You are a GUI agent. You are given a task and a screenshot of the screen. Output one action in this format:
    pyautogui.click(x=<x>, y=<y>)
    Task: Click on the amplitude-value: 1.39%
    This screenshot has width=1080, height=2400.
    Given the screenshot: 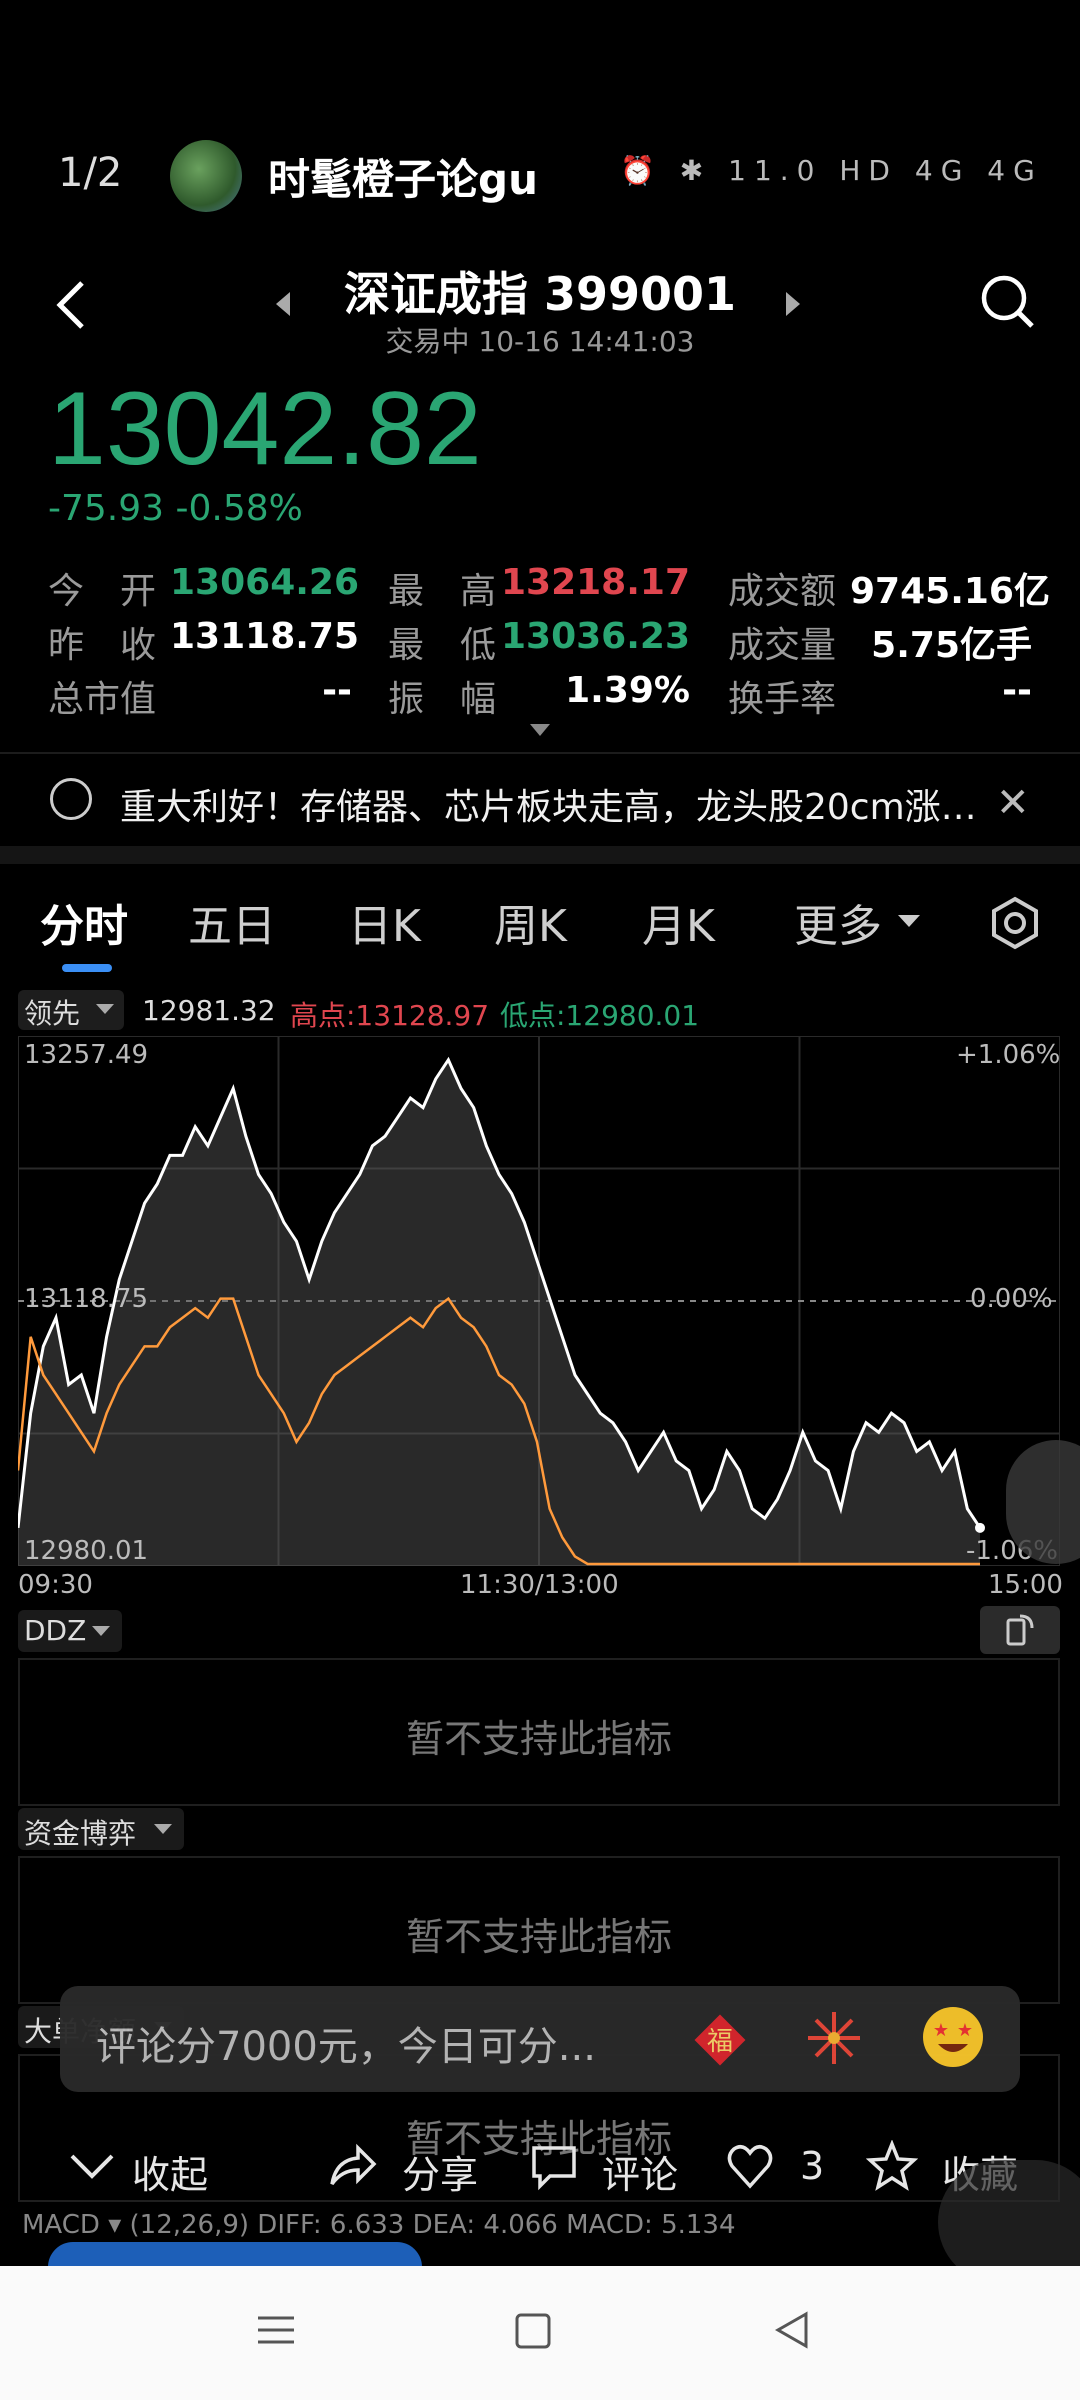 What is the action you would take?
    pyautogui.click(x=627, y=690)
    